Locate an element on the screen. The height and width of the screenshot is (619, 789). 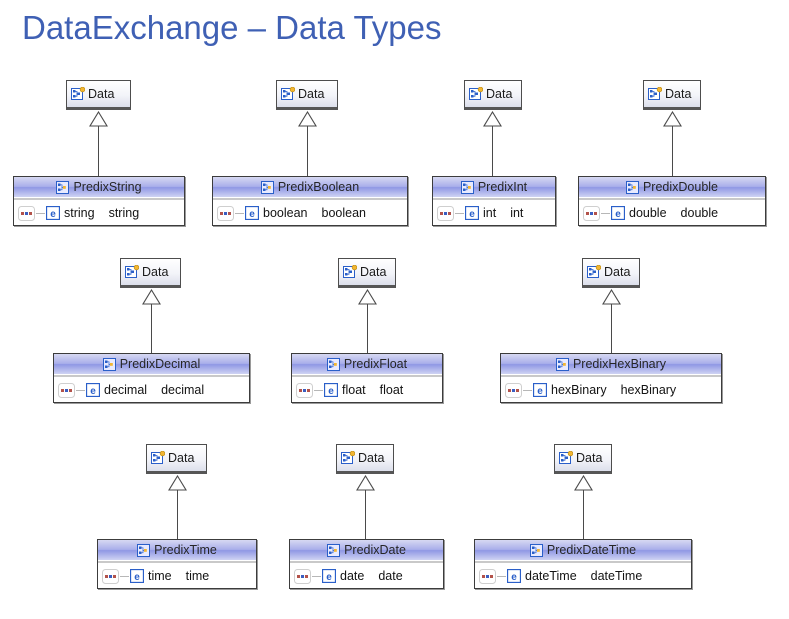
attribute-row: e time time is located at coordinates (179, 576).